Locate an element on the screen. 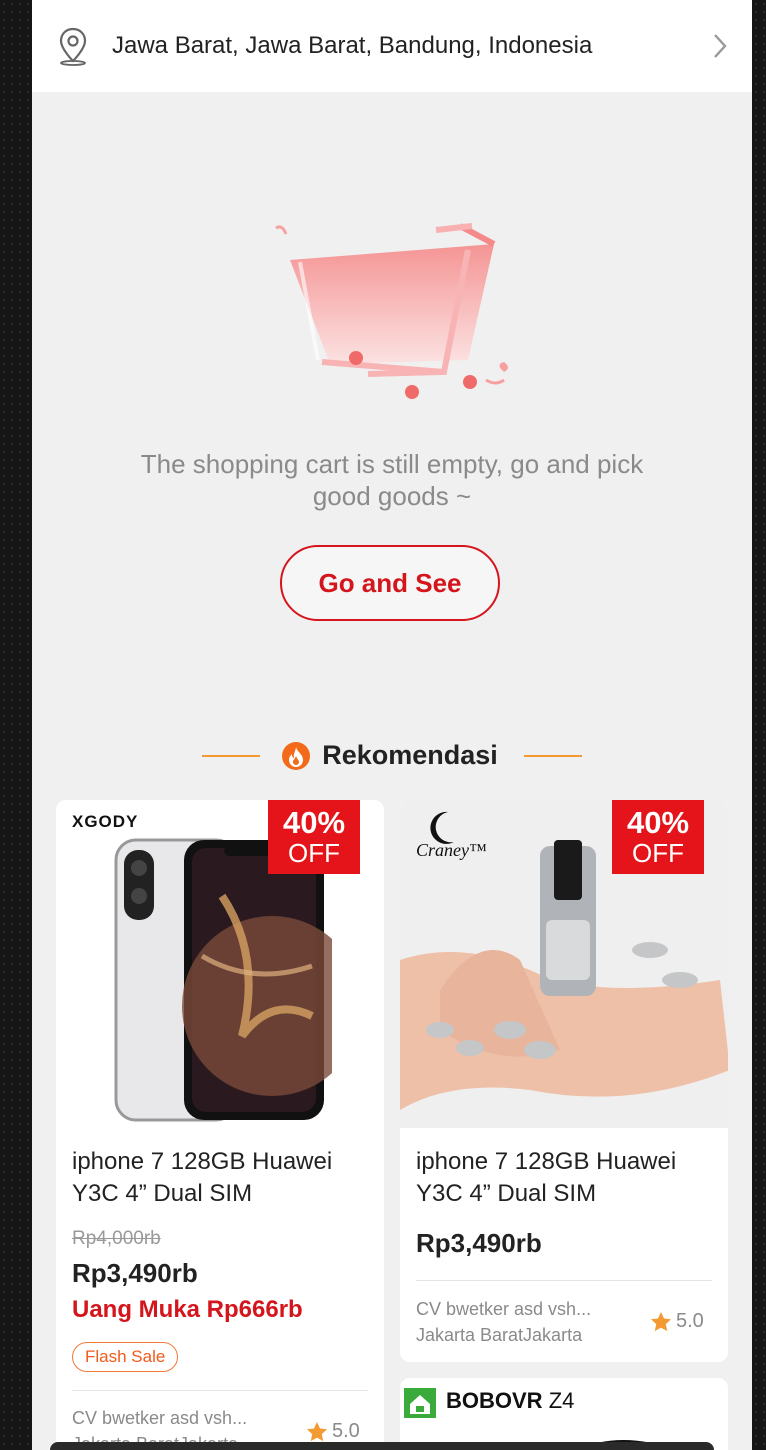 The height and width of the screenshot is (1450, 766). seller-location: Jakarta BaratJakarta is located at coordinates (499, 1335).